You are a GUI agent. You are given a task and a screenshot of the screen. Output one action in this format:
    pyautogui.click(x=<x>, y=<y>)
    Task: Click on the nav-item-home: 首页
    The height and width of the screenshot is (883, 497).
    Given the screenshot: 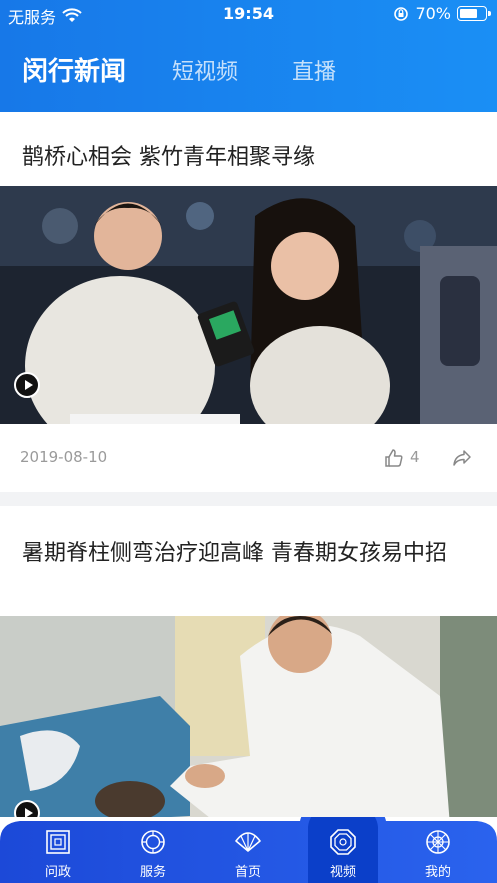 What is the action you would take?
    pyautogui.click(x=248, y=850)
    